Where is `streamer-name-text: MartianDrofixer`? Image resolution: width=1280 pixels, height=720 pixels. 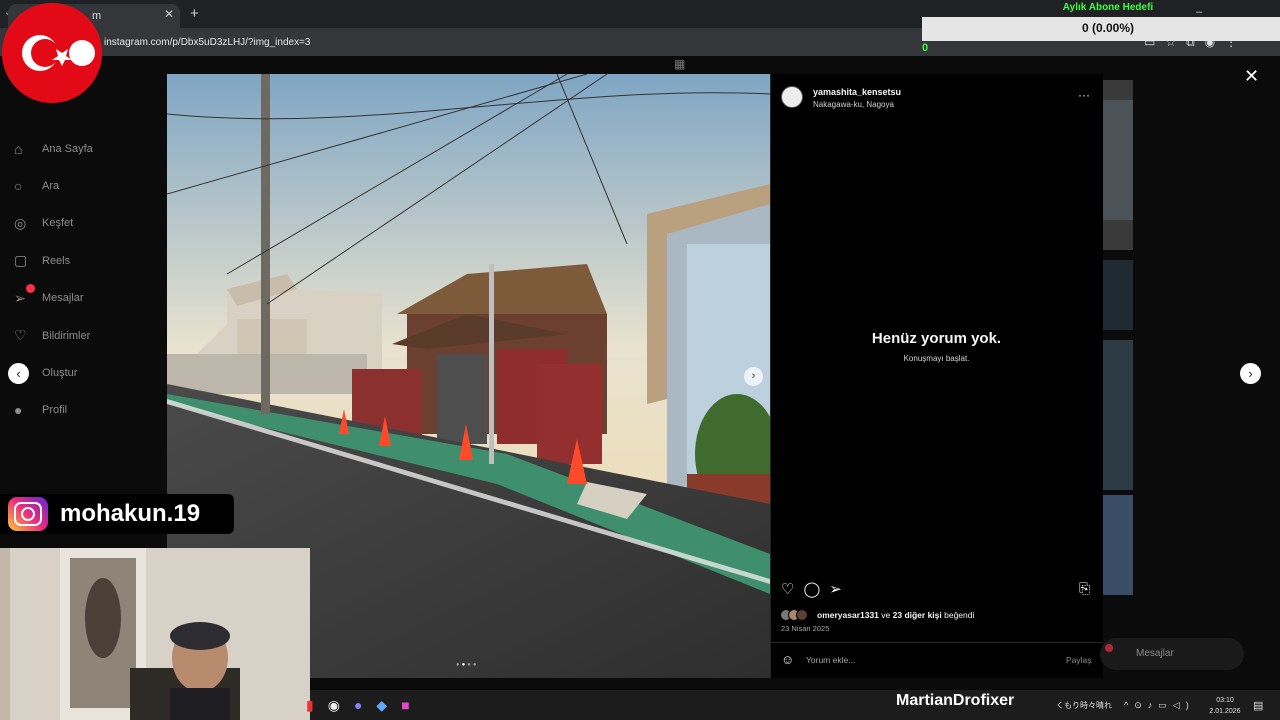 streamer-name-text: MartianDrofixer is located at coordinates (955, 700).